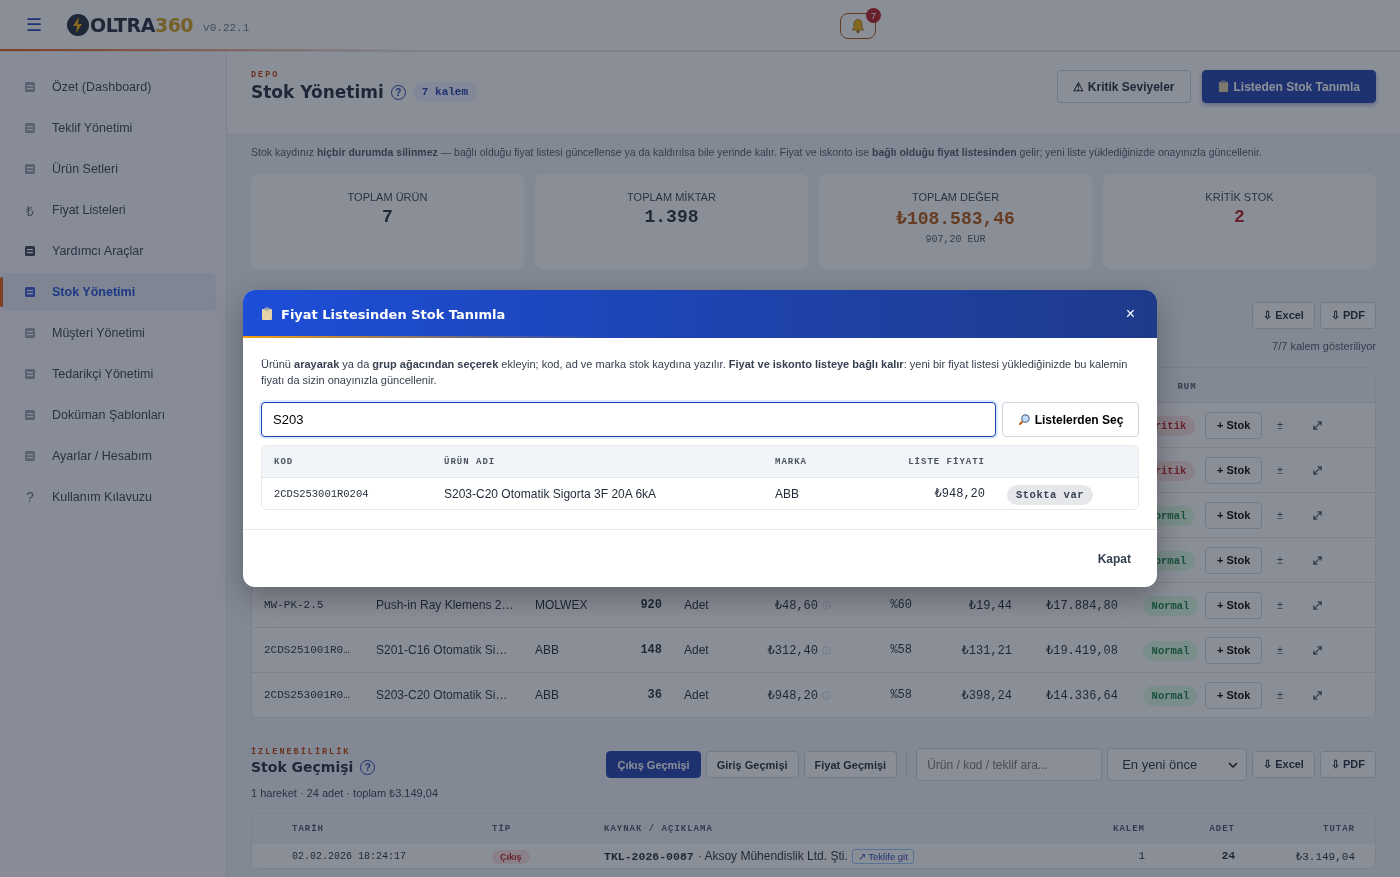  Describe the element at coordinates (78, 25) in the screenshot. I see `bolt-logo-icon` at that location.